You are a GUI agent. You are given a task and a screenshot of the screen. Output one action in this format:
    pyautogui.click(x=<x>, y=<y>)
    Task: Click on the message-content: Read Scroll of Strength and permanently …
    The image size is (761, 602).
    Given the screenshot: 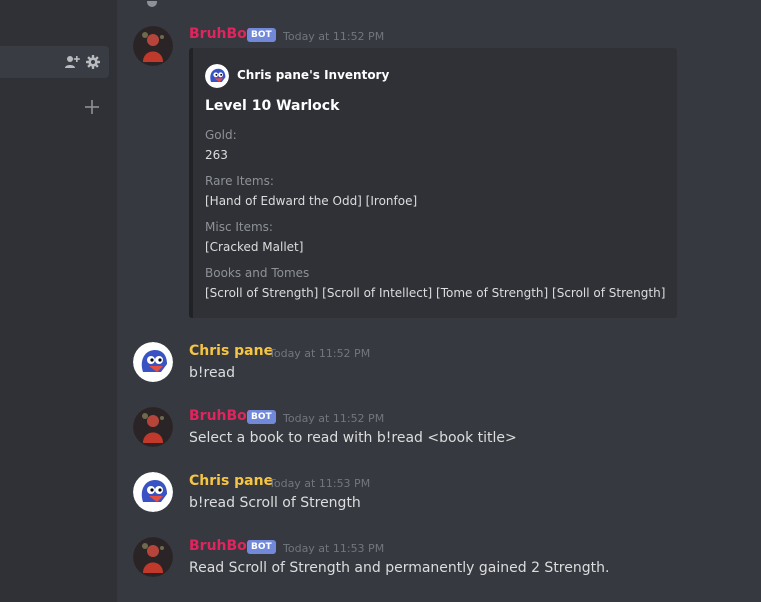 What is the action you would take?
    pyautogui.click(x=399, y=568)
    